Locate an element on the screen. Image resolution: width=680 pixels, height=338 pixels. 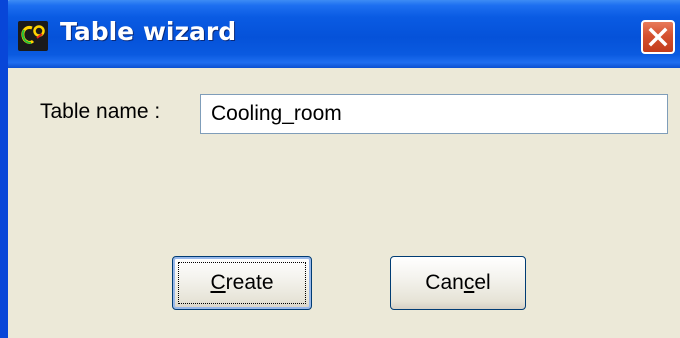
window-title: Table wizard is located at coordinates (148, 31).